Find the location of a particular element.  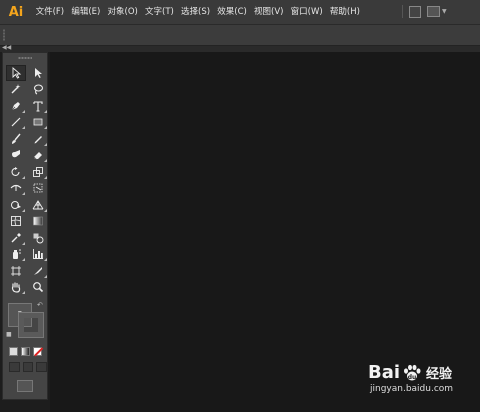

workspace-icon is located at coordinates (433, 11).